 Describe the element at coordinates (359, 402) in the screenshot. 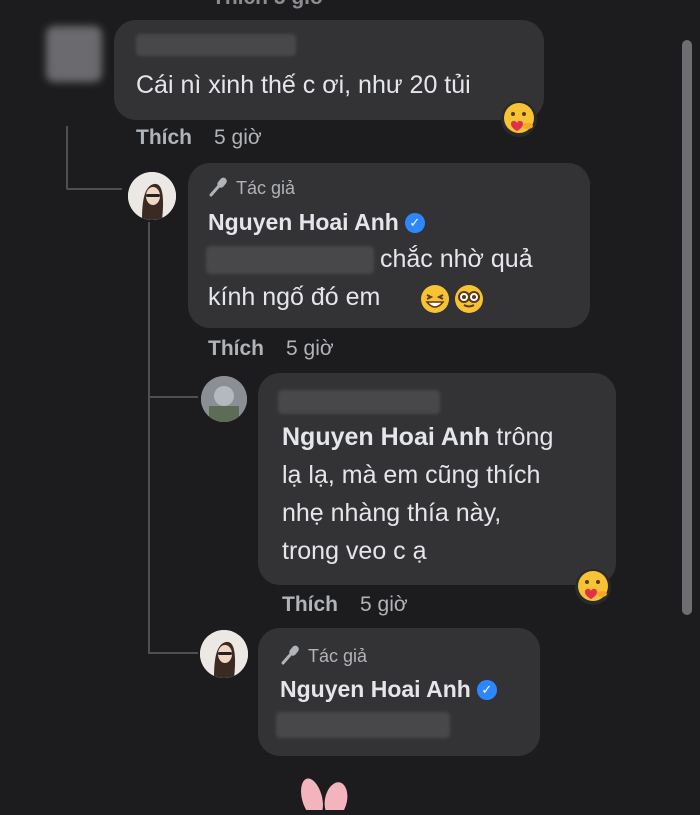

I see `replier-name-redacted` at that location.